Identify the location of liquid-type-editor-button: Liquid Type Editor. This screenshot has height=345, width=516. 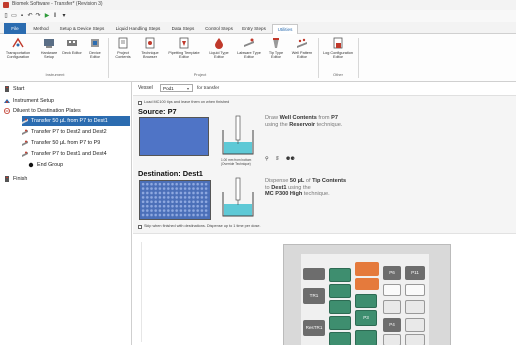
(219, 54).